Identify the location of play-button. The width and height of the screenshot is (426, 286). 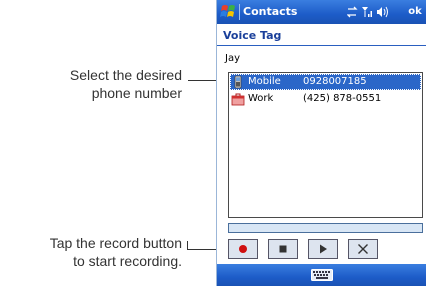
(323, 249).